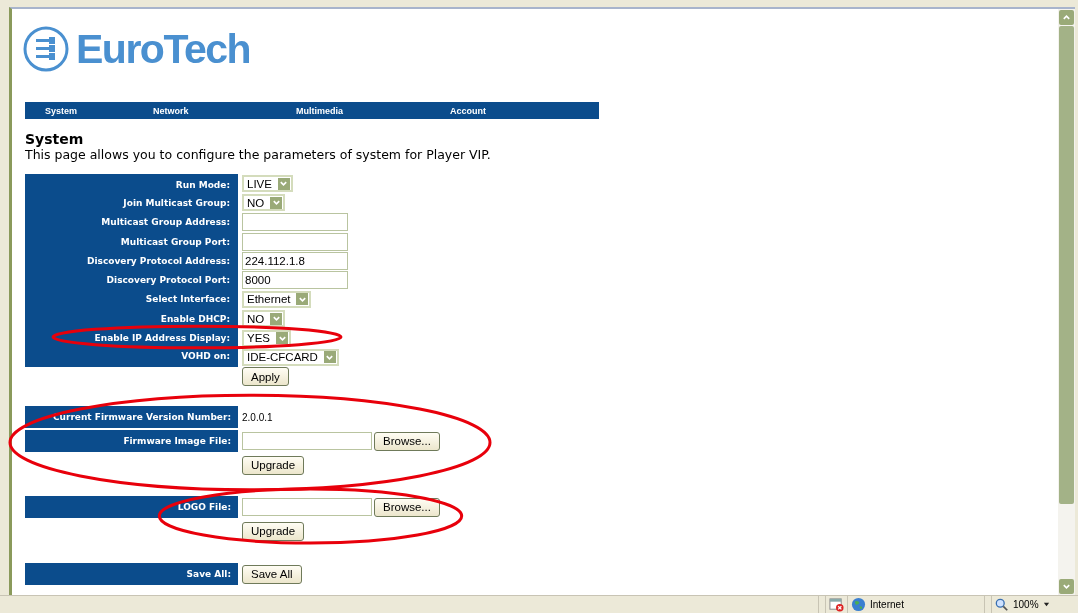 This screenshot has height=613, width=1078. Describe the element at coordinates (468, 110) in the screenshot. I see `nav-link: Account` at that location.